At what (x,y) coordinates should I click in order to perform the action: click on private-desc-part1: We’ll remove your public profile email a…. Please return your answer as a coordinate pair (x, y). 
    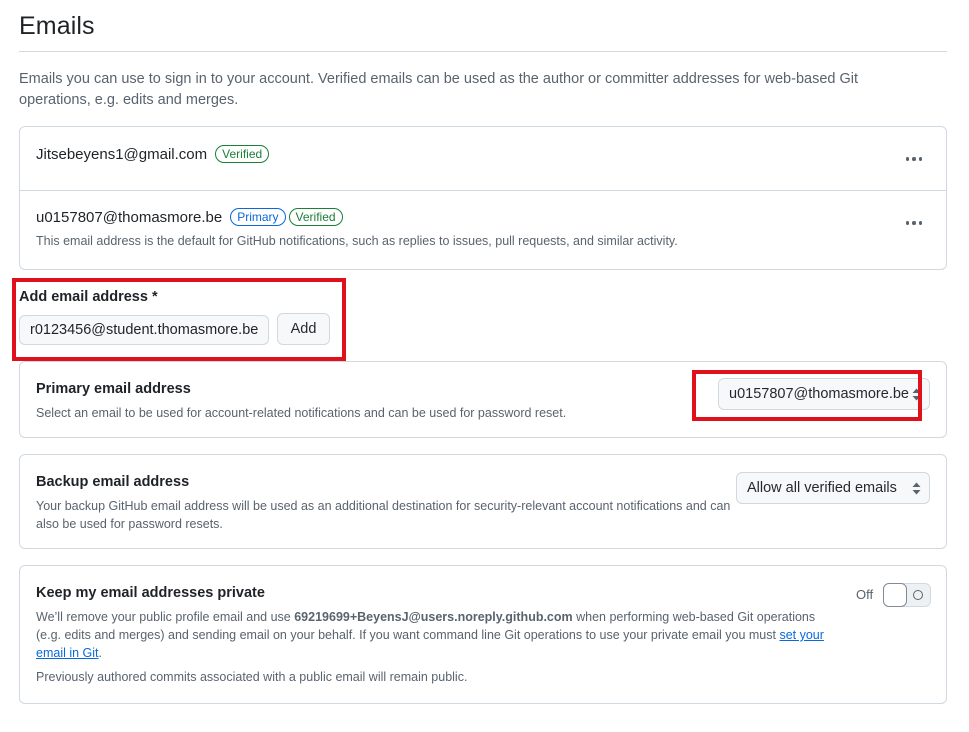
    Looking at the image, I should click on (165, 617).